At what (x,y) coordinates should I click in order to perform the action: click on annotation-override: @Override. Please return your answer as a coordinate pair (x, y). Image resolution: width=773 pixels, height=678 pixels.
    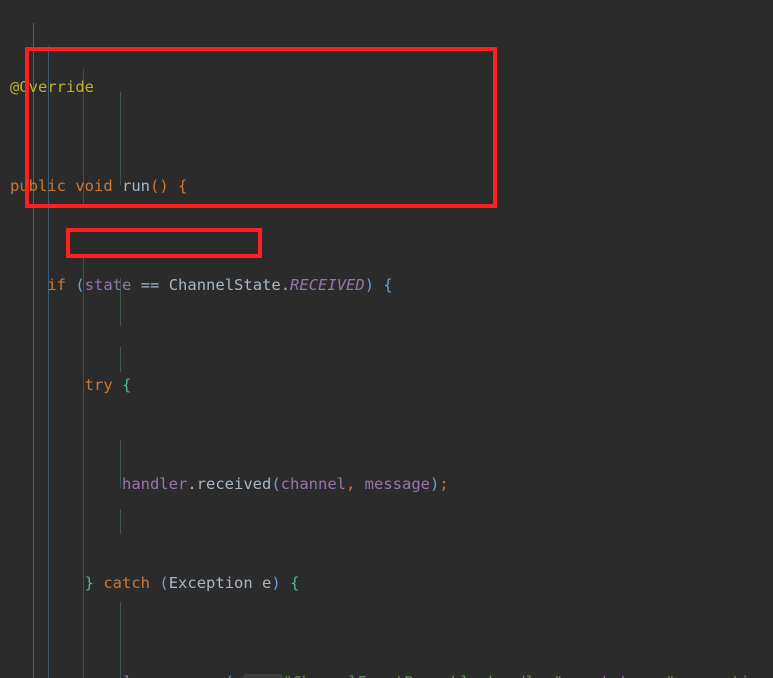
    Looking at the image, I should click on (52, 87).